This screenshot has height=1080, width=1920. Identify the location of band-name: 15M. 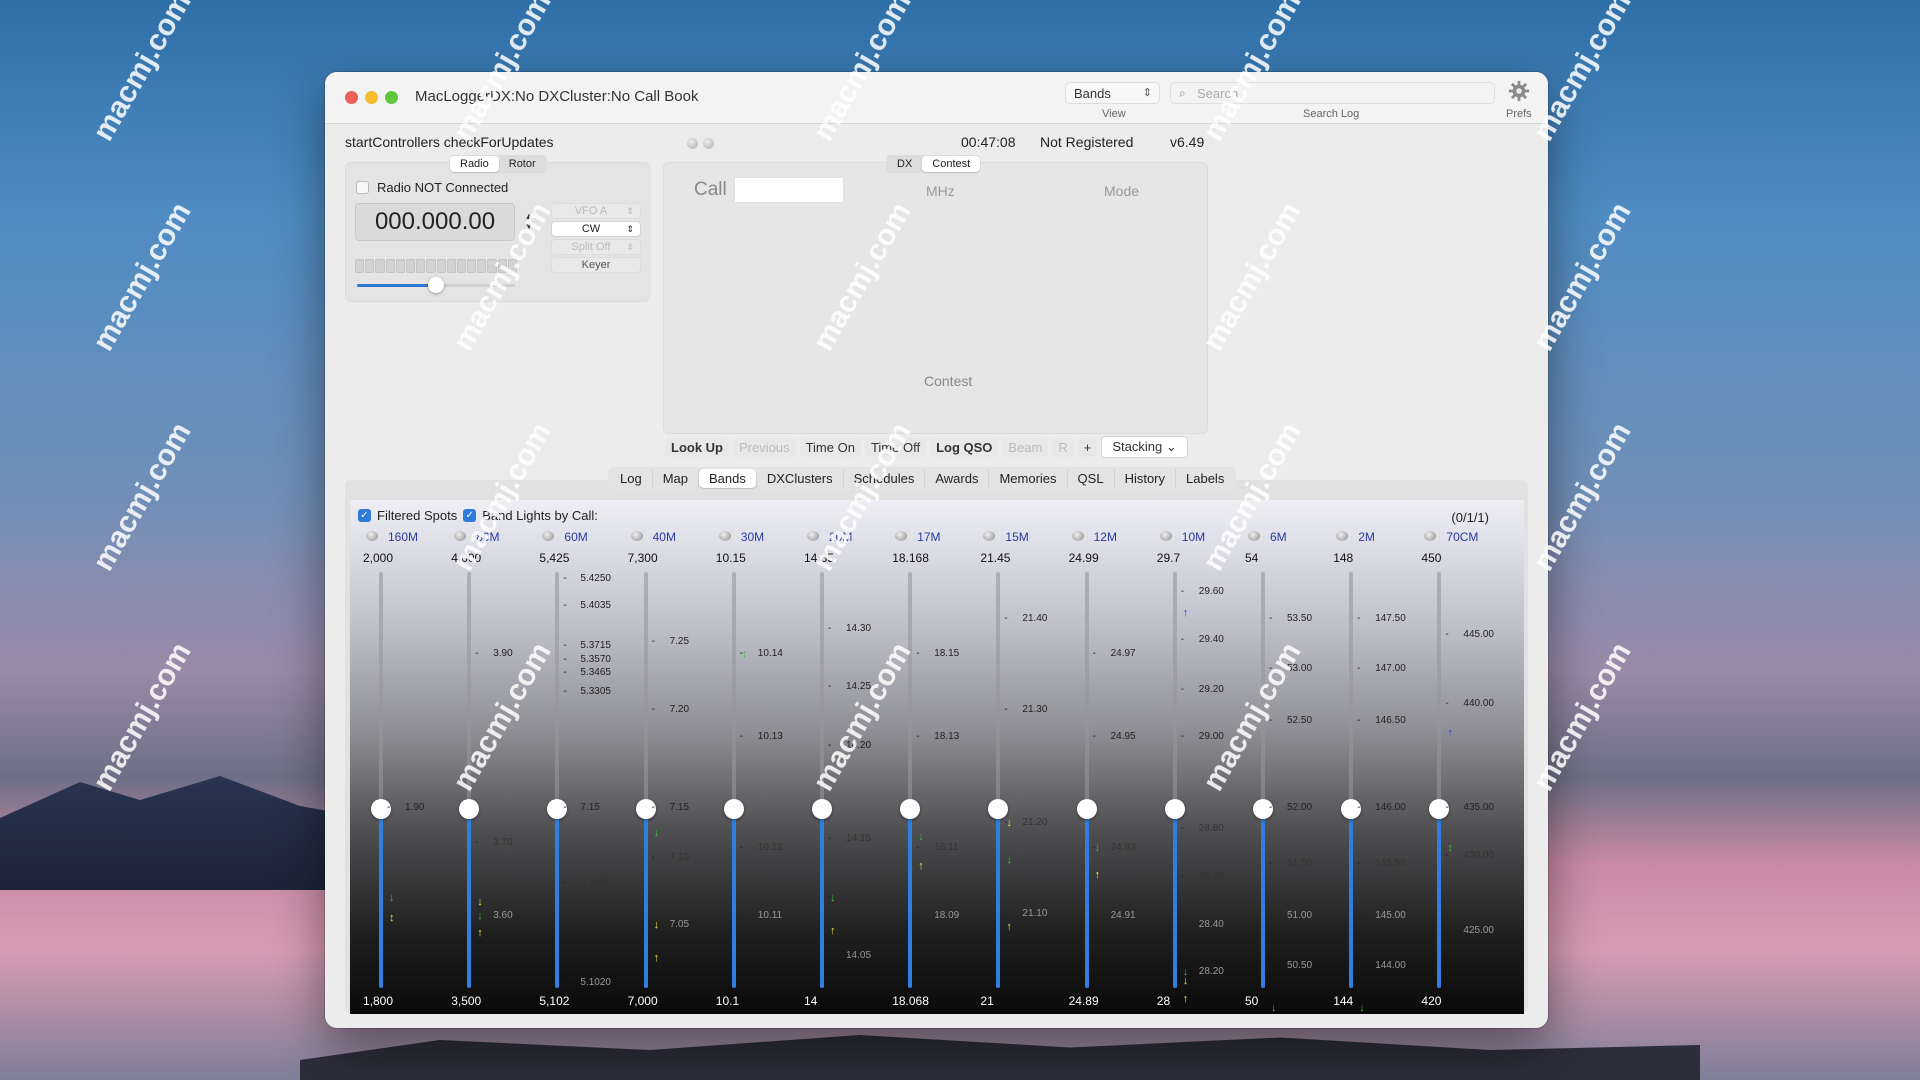
(1016, 537).